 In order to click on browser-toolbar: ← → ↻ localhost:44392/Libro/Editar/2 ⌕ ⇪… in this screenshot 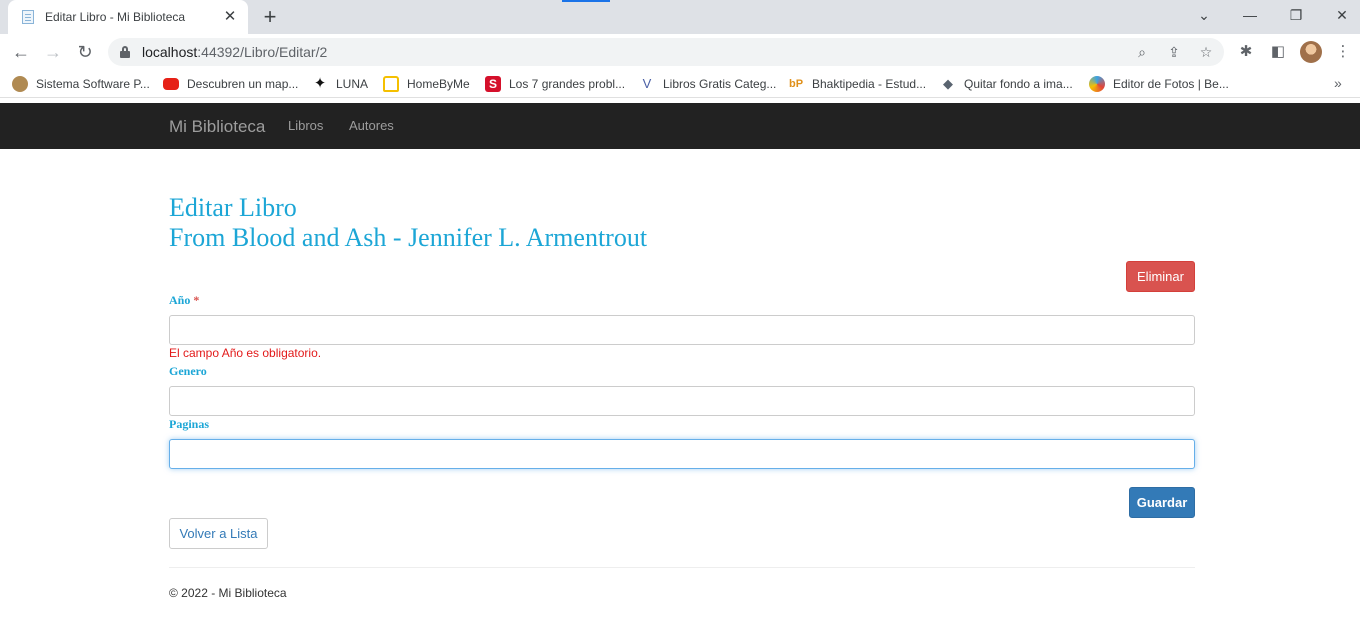, I will do `click(680, 52)`.